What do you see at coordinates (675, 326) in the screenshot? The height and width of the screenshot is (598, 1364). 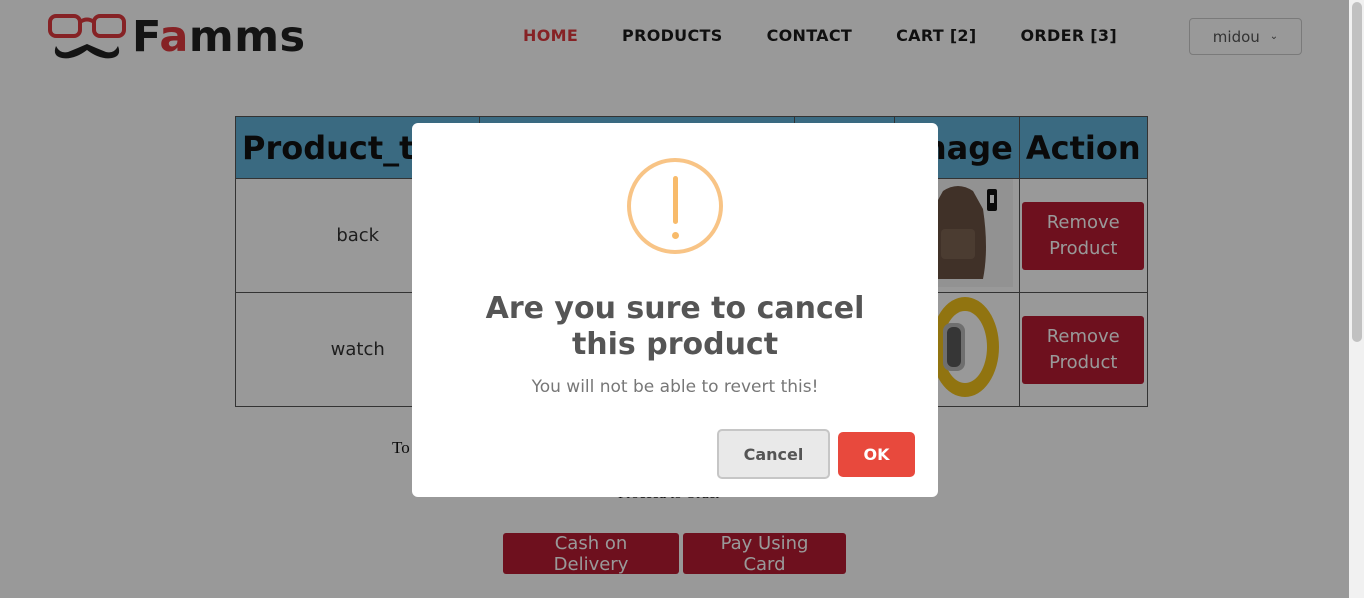 I see `dialog-title: Are you sure to cancel this product` at bounding box center [675, 326].